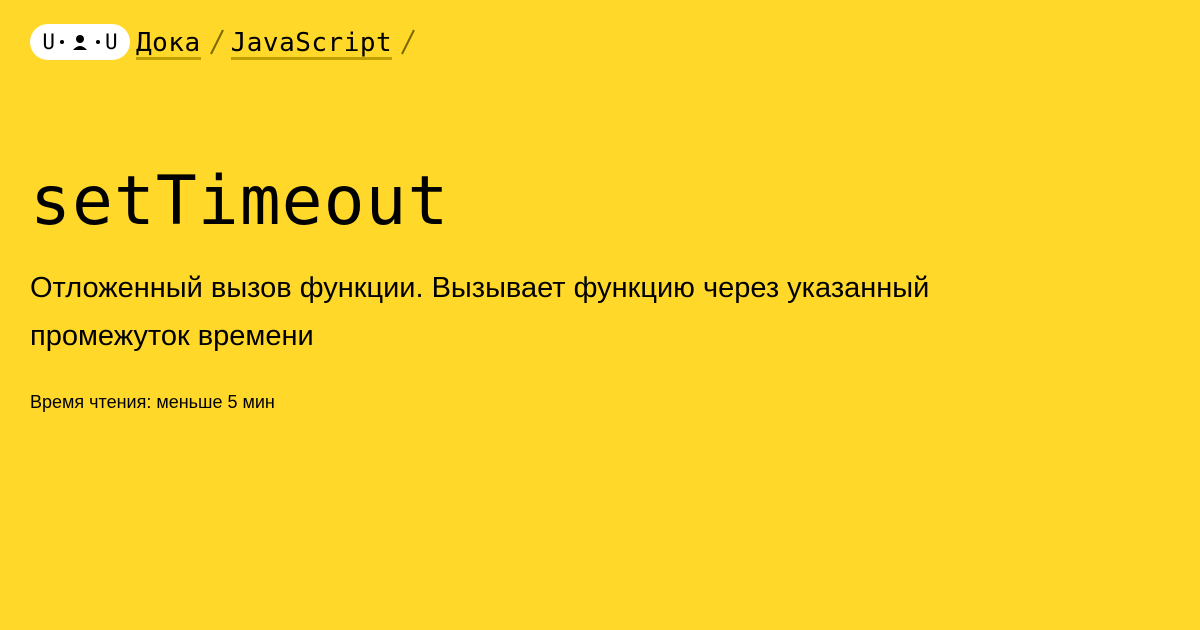 Image resolution: width=1200 pixels, height=630 pixels. I want to click on breadcrumb-javascript-link: JavaScript, so click(311, 42).